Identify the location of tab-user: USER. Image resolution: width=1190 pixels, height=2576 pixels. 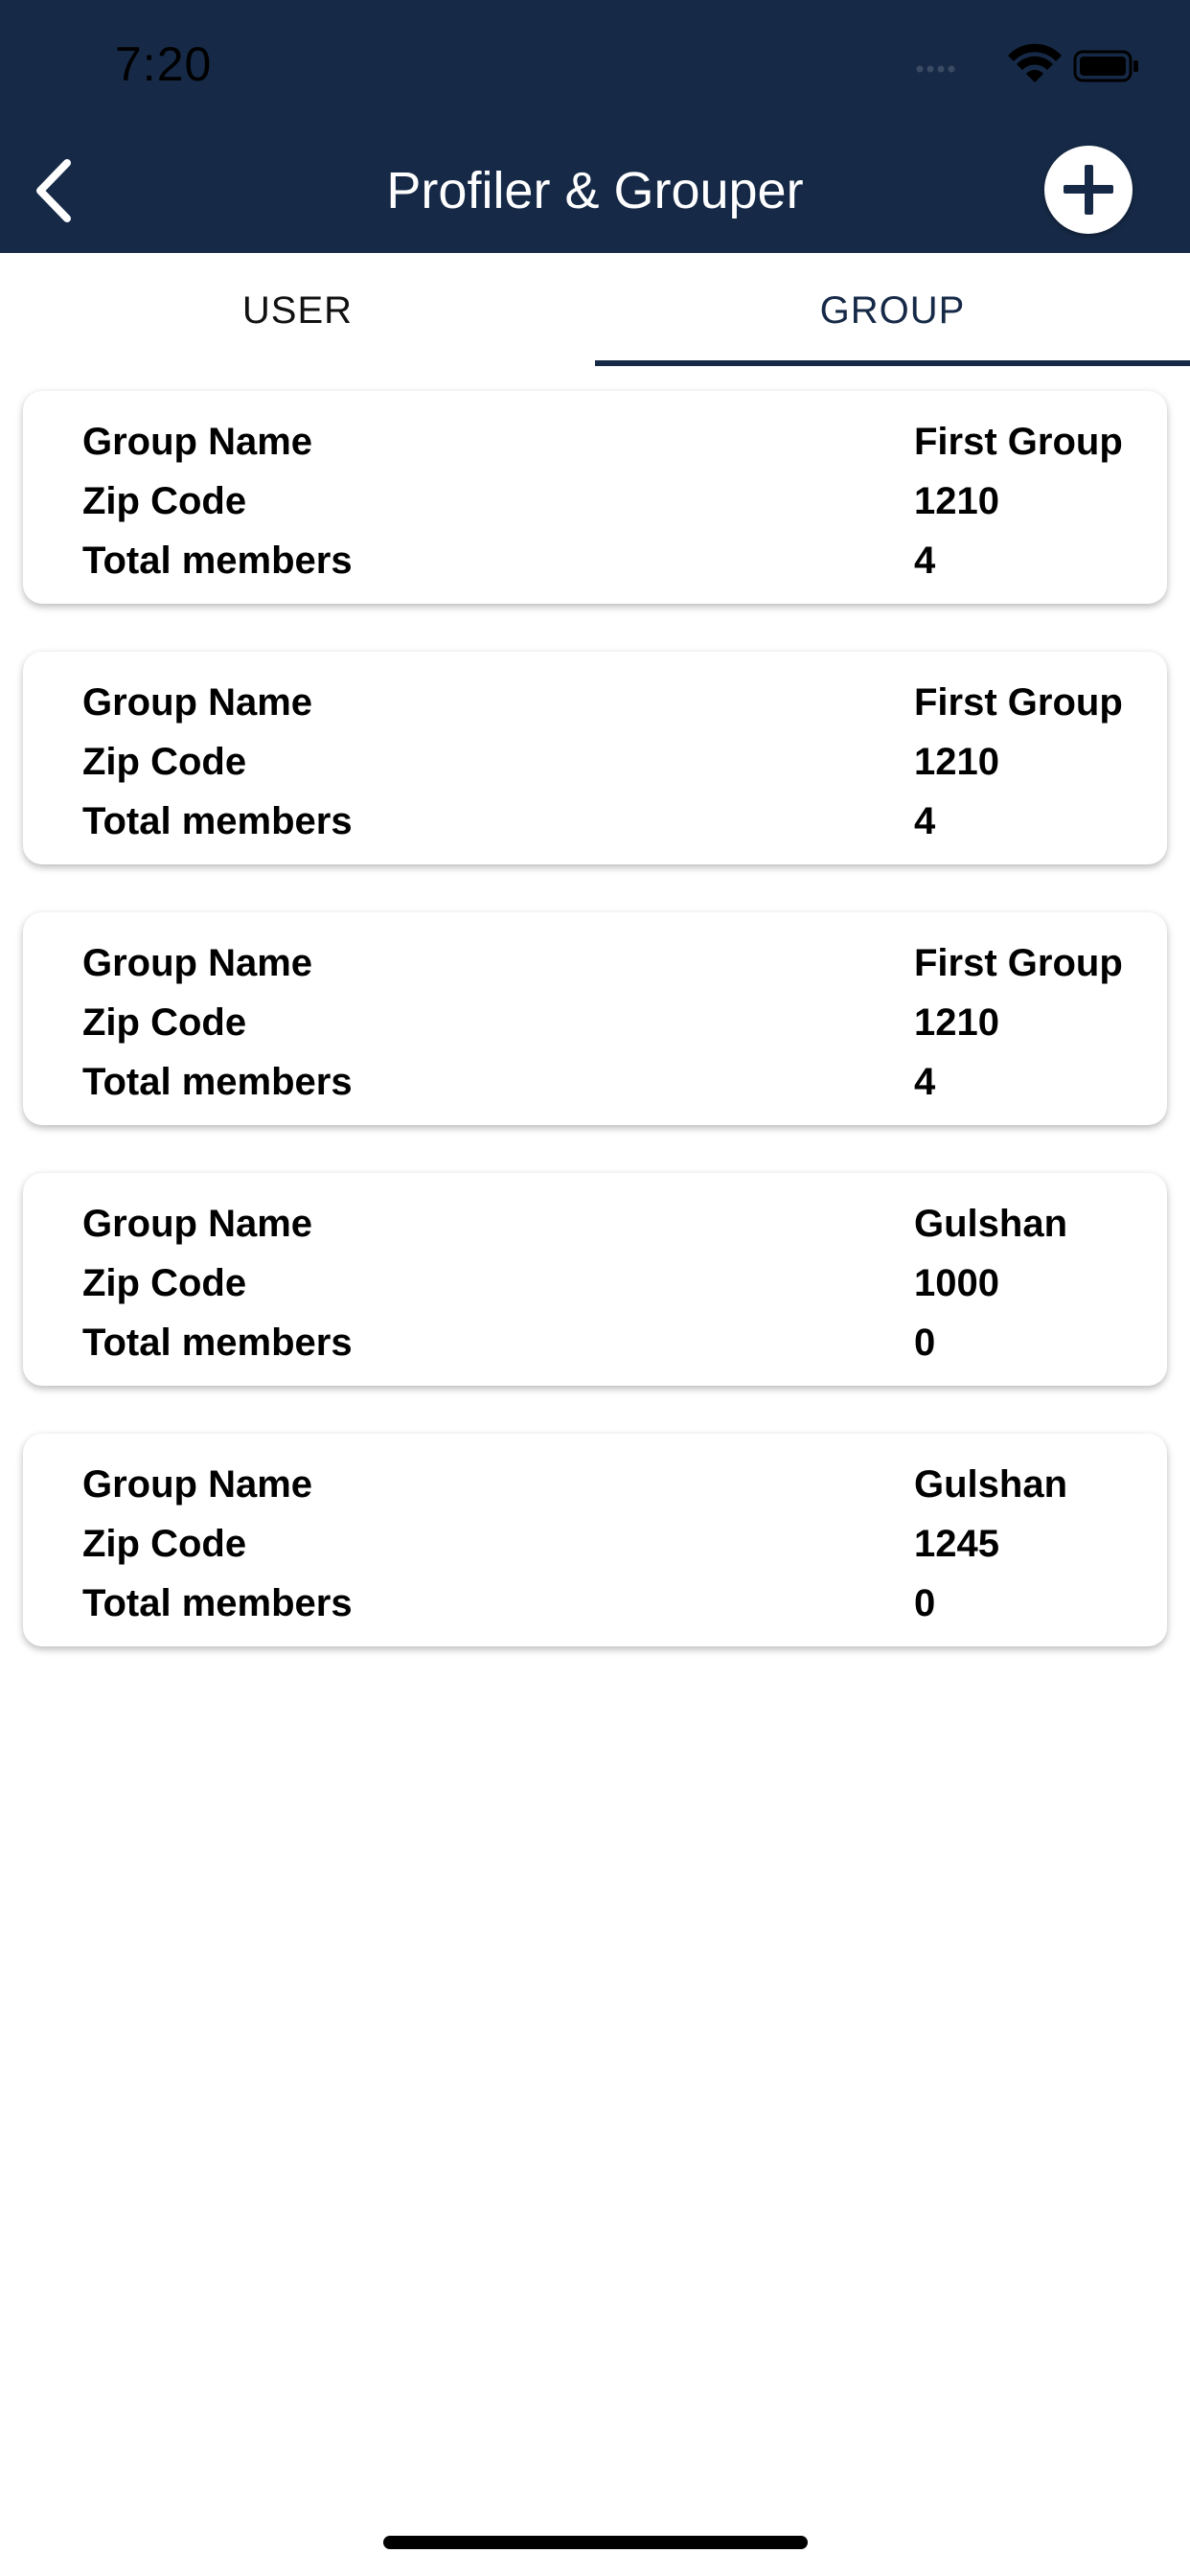
(297, 310).